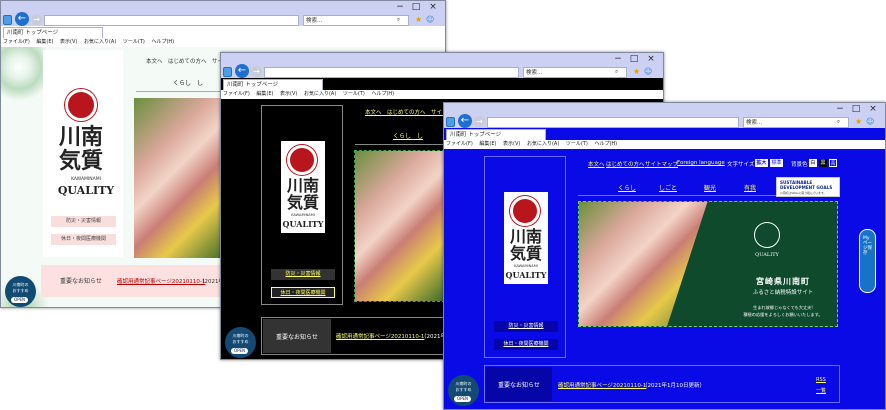 This screenshot has height=410, width=886. What do you see at coordinates (750, 187) in the screenshot?
I see `main-nav-yuga: 有我` at bounding box center [750, 187].